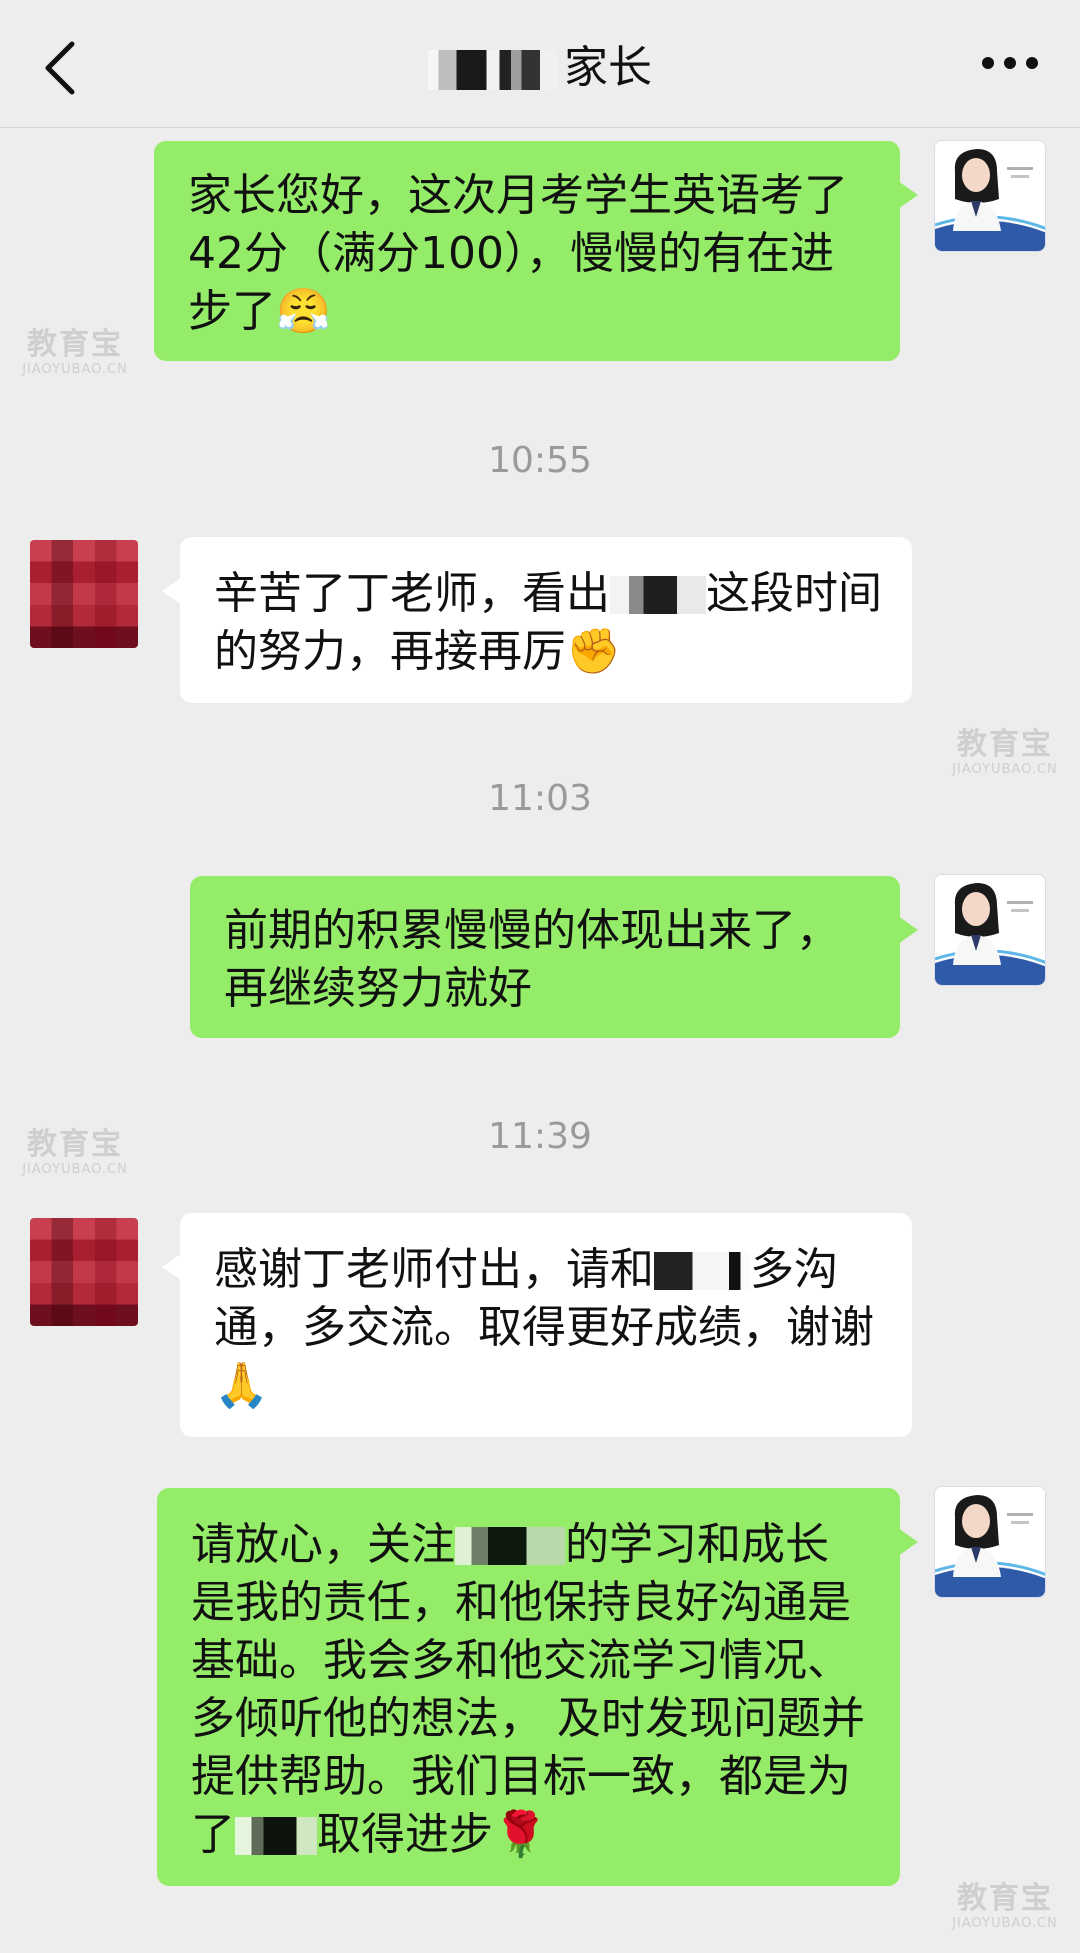 Image resolution: width=1080 pixels, height=1953 pixels. I want to click on chat-header: 家长, so click(540, 64).